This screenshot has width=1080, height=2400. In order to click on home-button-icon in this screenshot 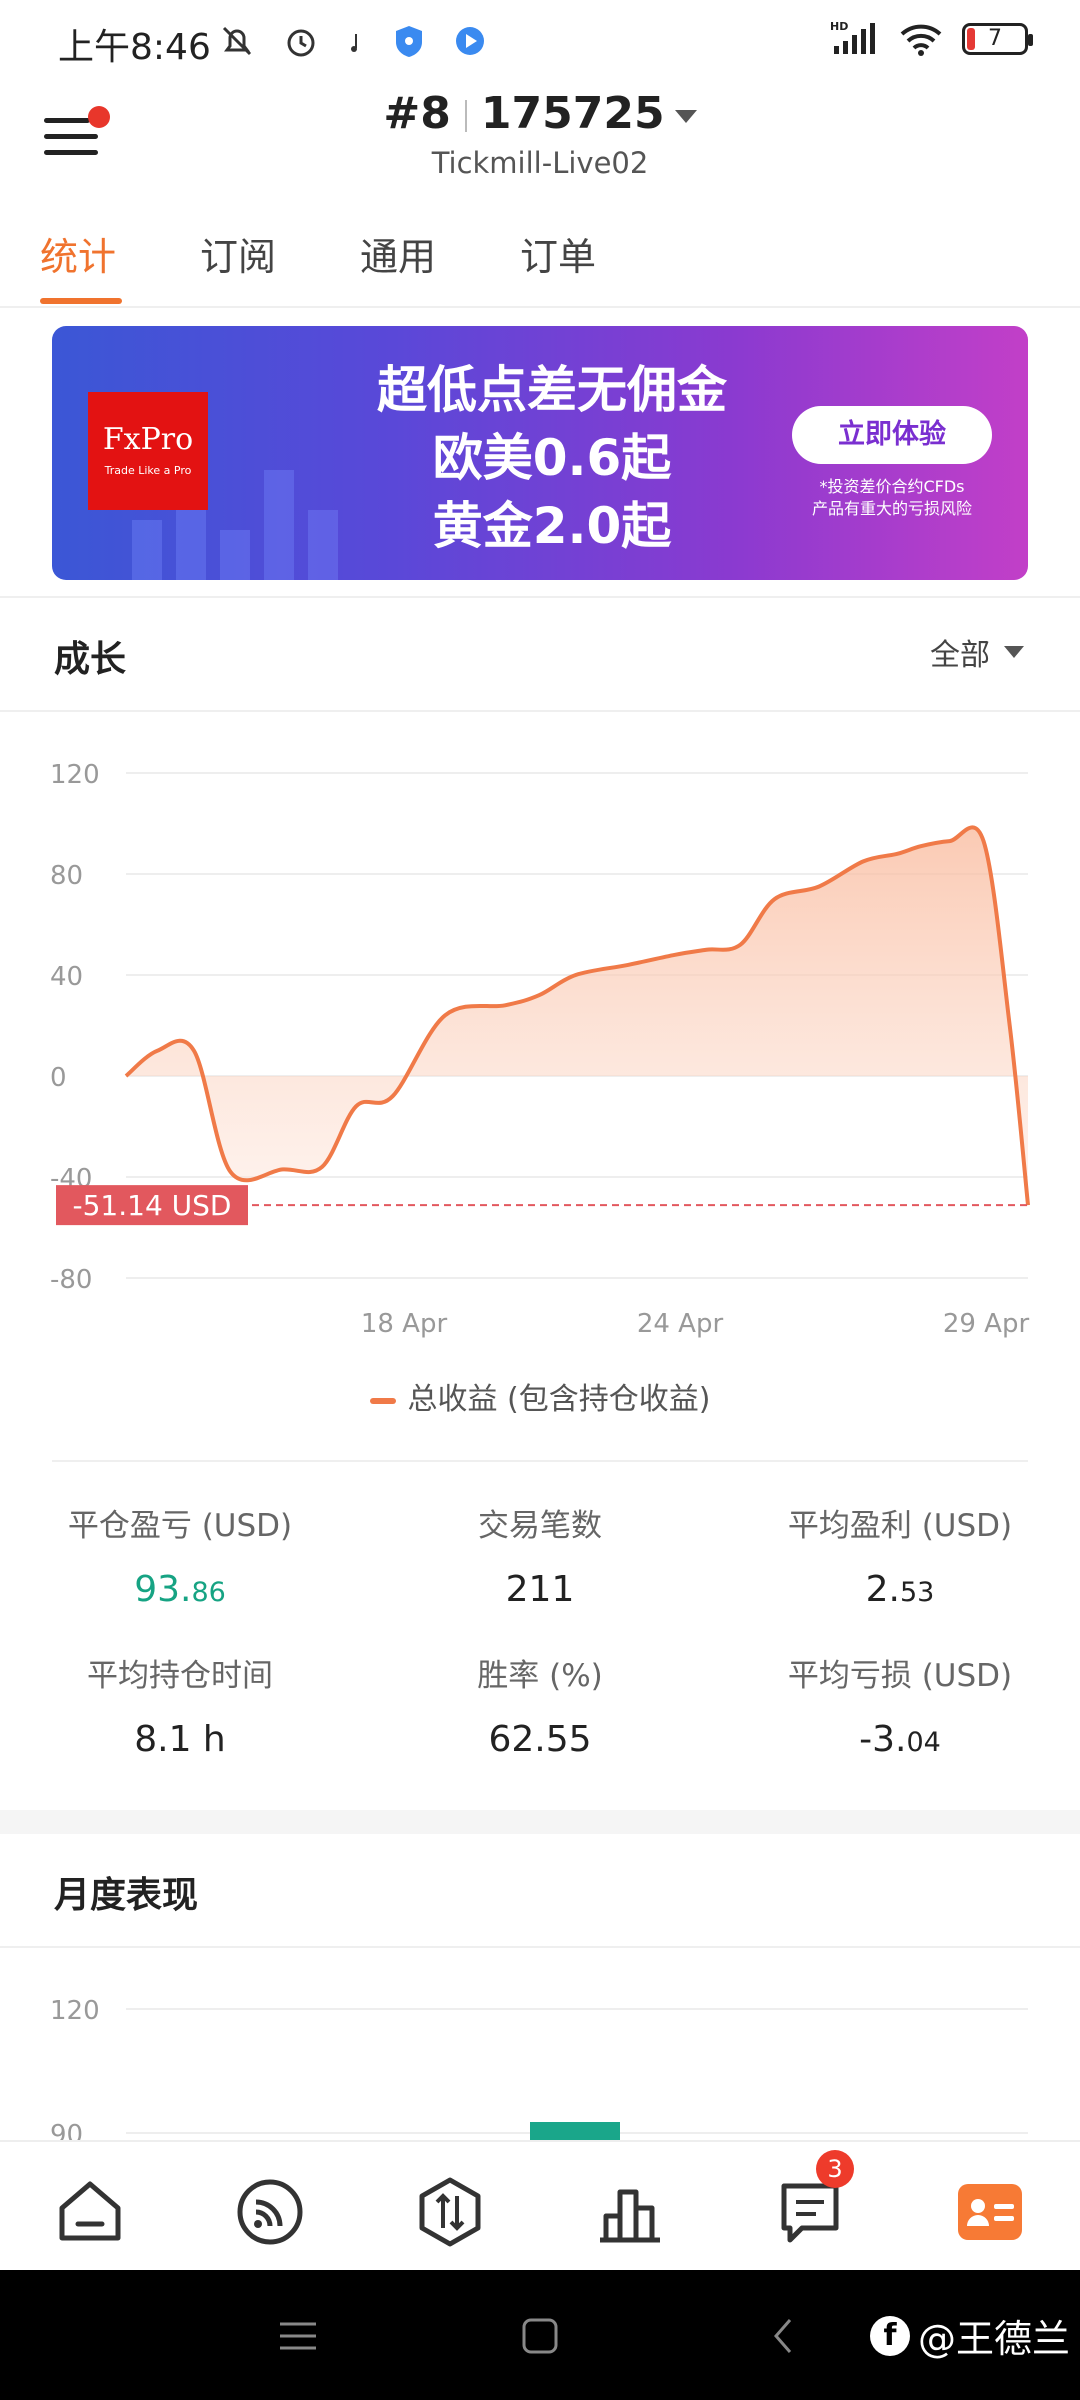, I will do `click(540, 2336)`.